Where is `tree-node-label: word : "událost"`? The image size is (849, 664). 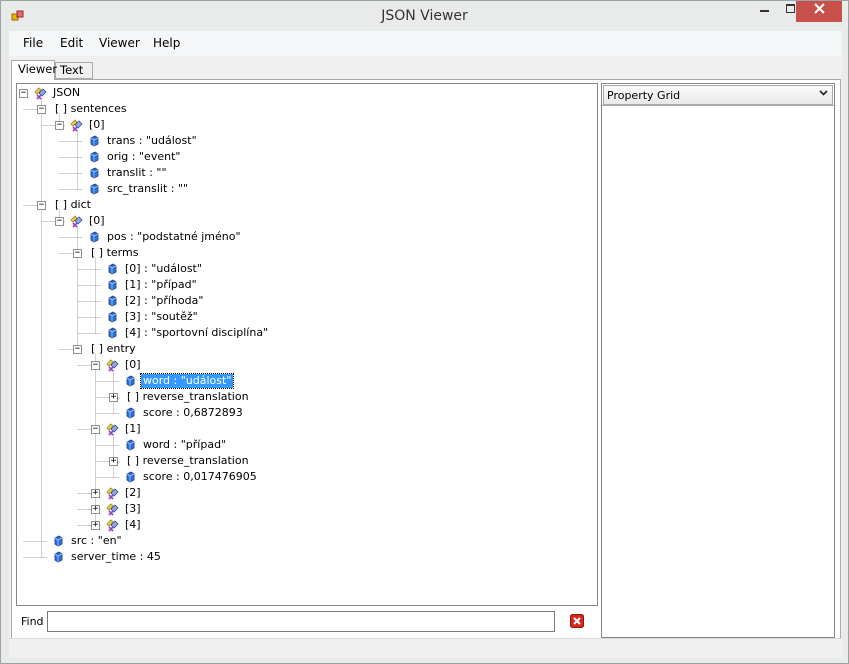 tree-node-label: word : "událost" is located at coordinates (187, 381).